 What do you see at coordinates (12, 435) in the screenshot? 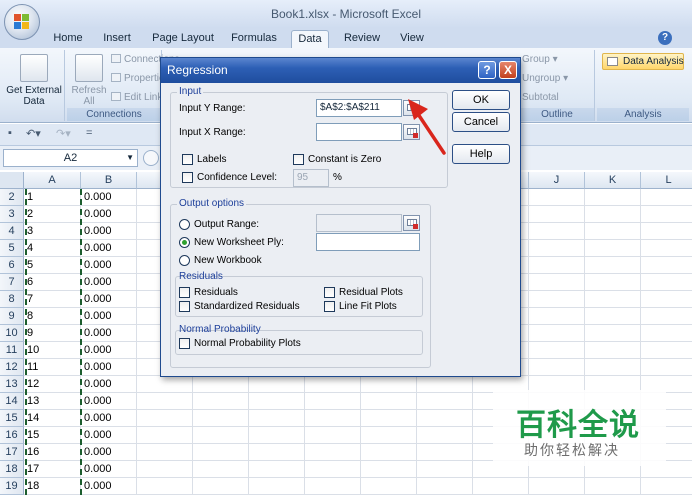
I see `row-header: 16` at bounding box center [12, 435].